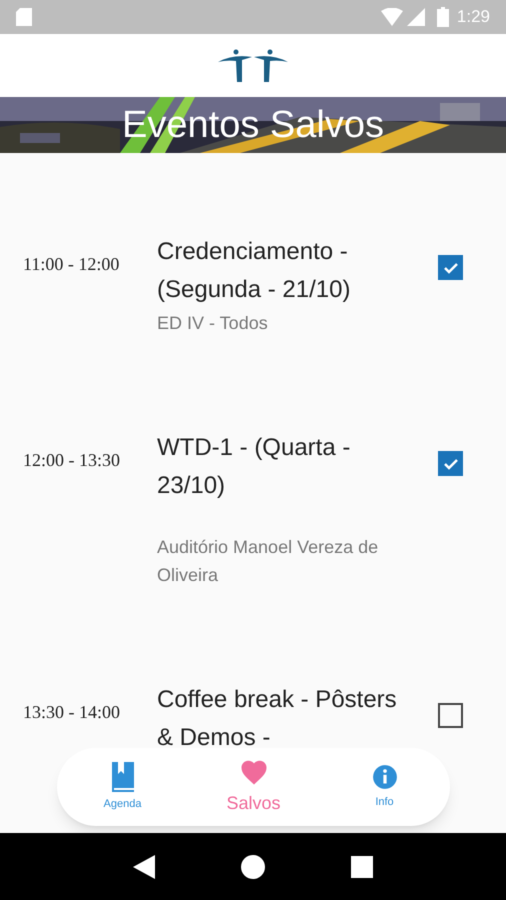 The height and width of the screenshot is (900, 506). Describe the element at coordinates (123, 777) in the screenshot. I see `book-icon` at that location.